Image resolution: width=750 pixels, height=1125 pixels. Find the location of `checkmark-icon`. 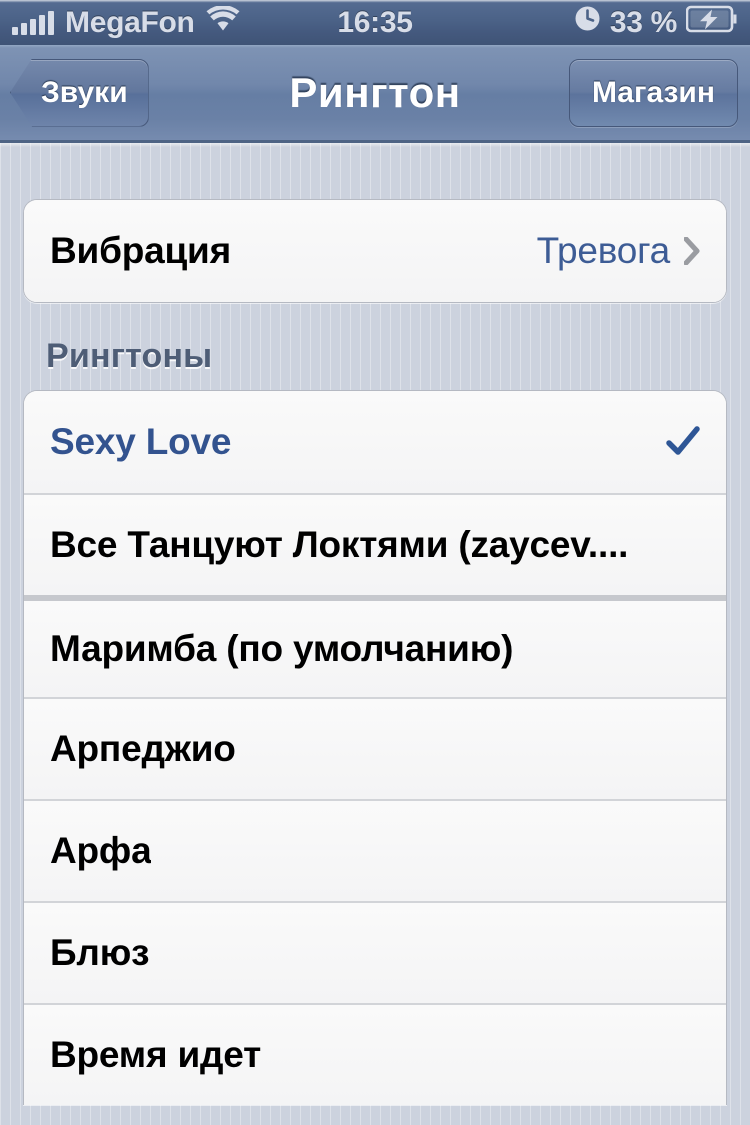

checkmark-icon is located at coordinates (683, 442).